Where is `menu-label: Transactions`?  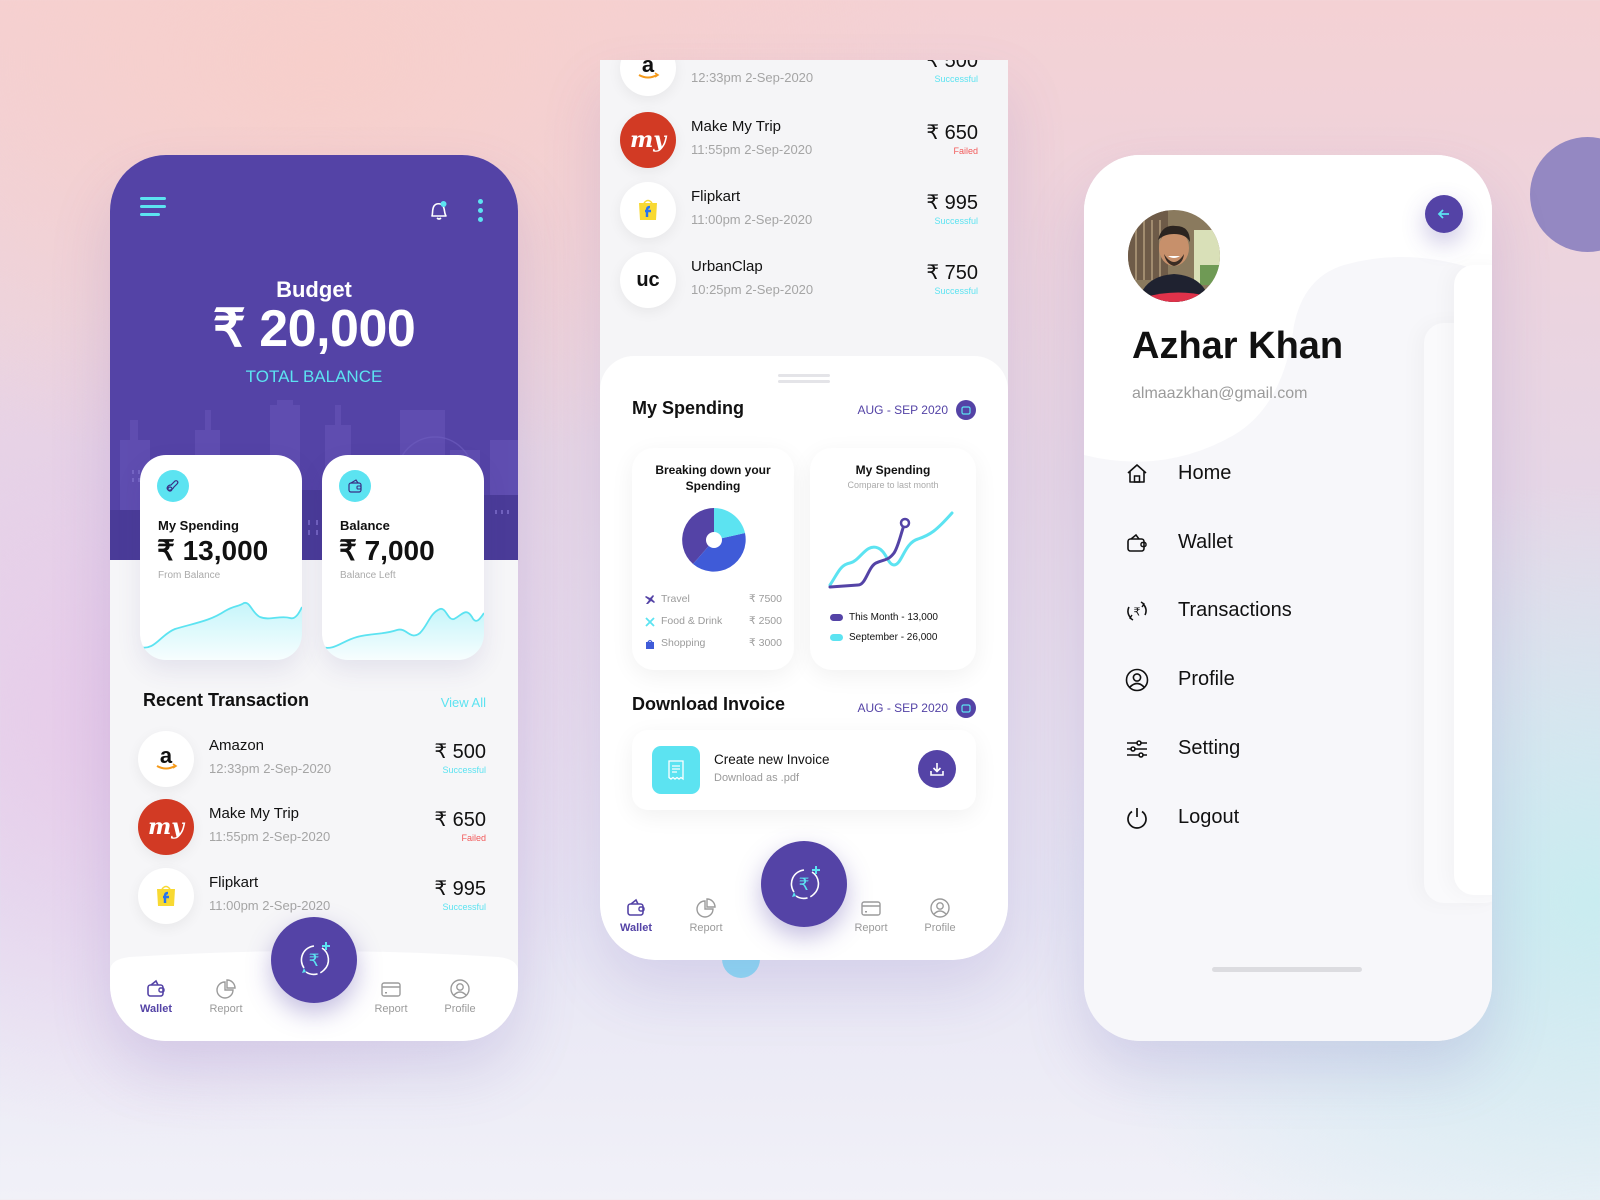 menu-label: Transactions is located at coordinates (1235, 610).